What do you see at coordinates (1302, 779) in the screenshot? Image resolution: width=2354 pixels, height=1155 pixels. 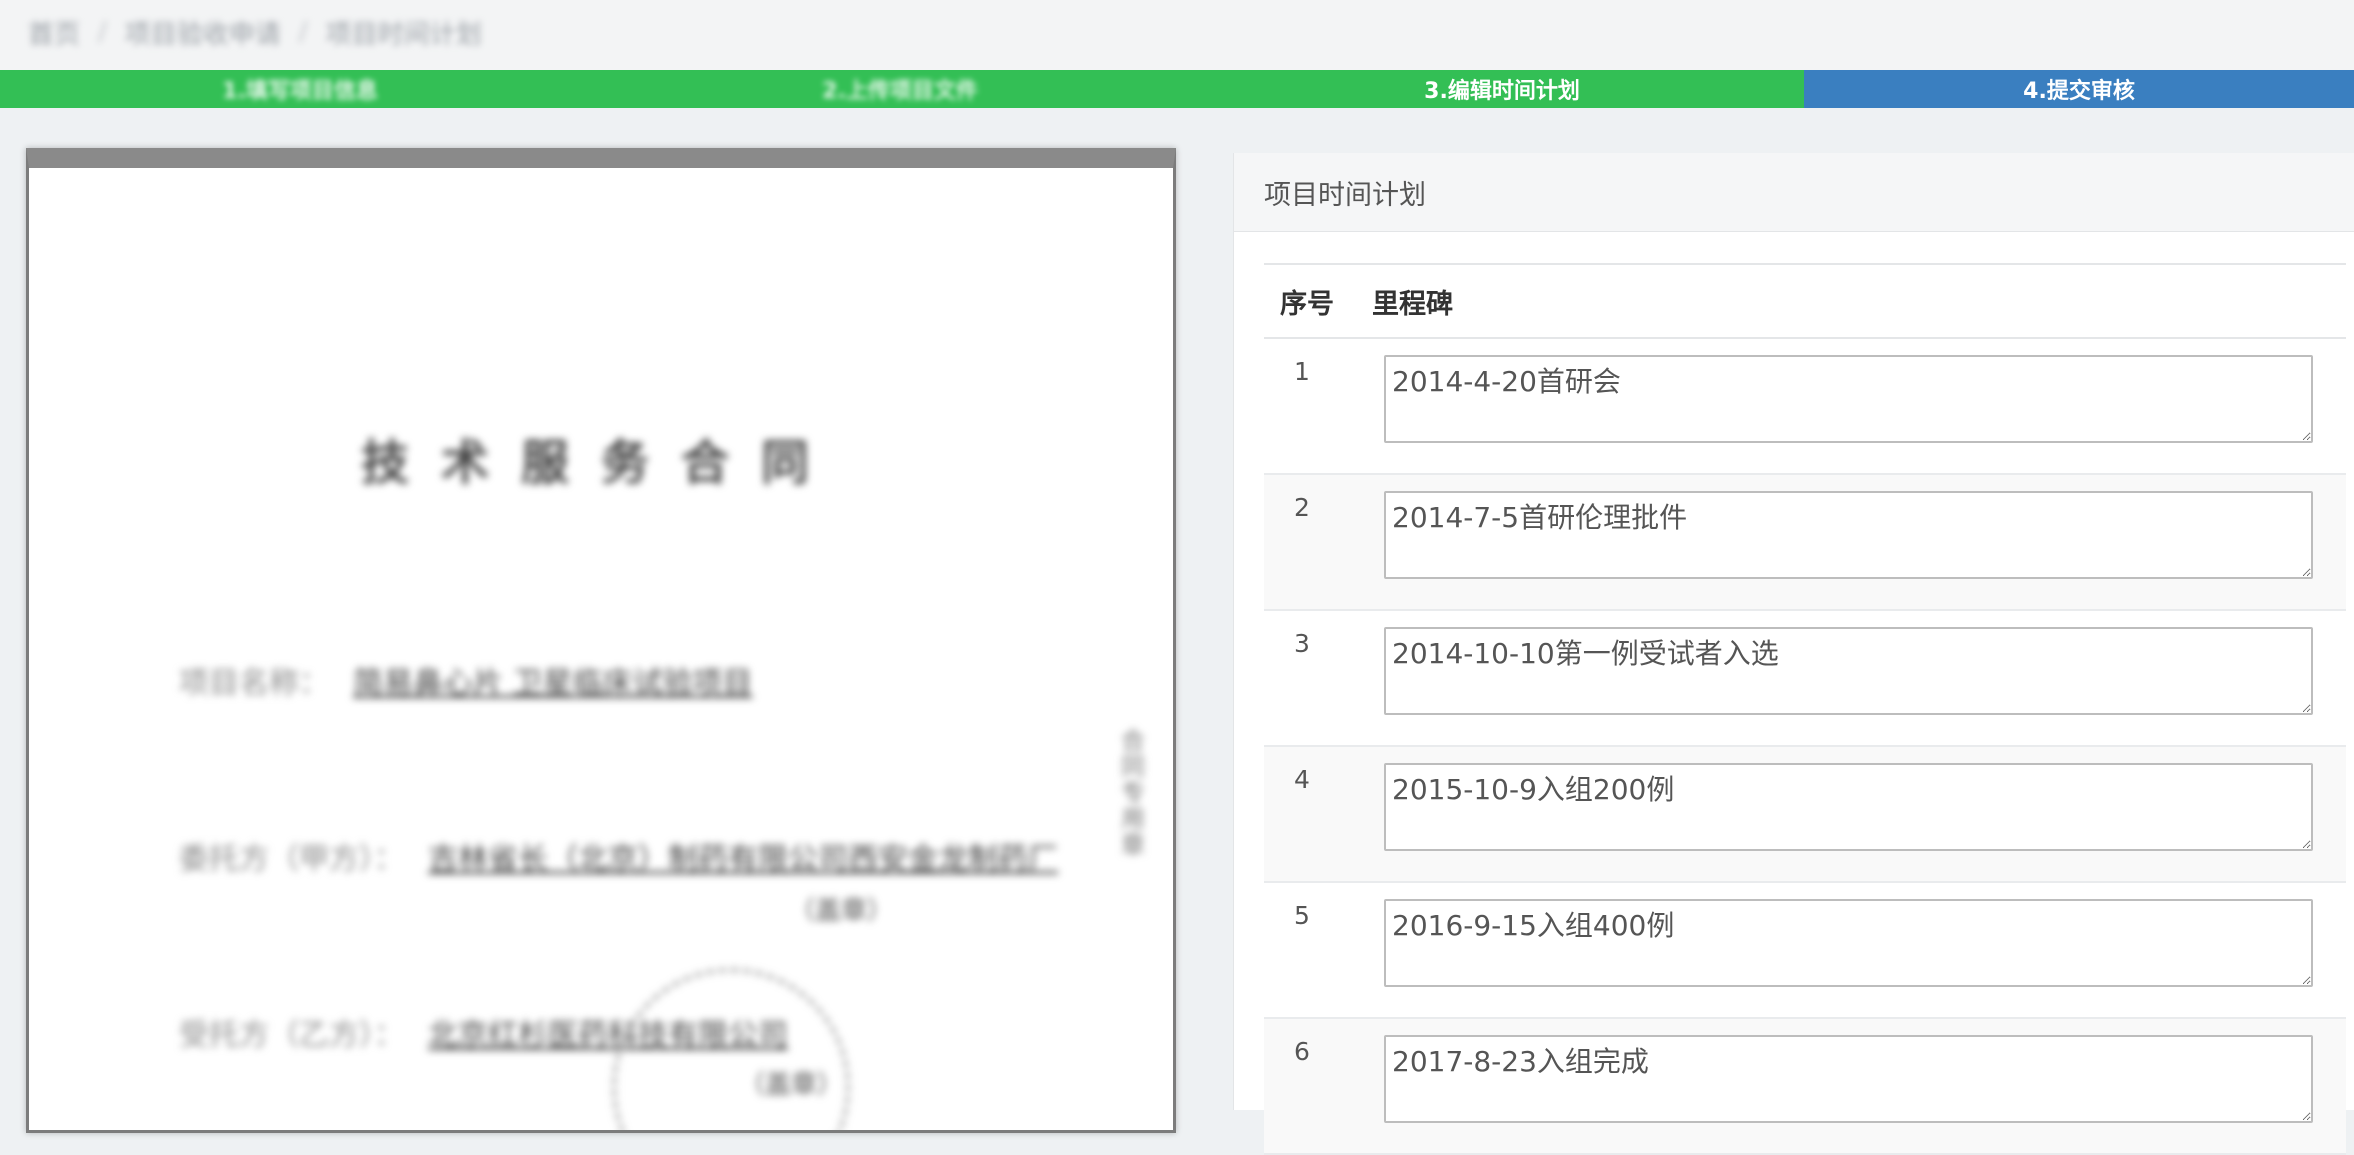 I see `row-number: 4` at bounding box center [1302, 779].